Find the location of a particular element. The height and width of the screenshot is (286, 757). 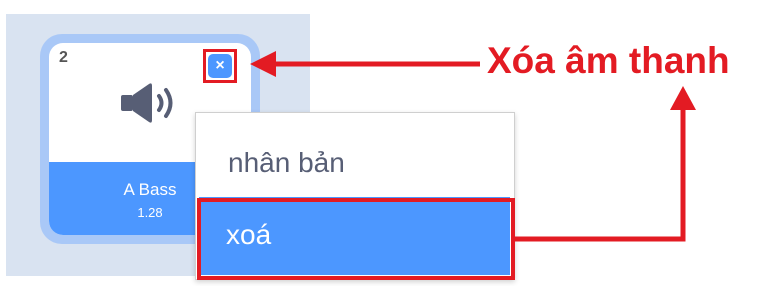

arrow-to-delete-button is located at coordinates (365, 64).